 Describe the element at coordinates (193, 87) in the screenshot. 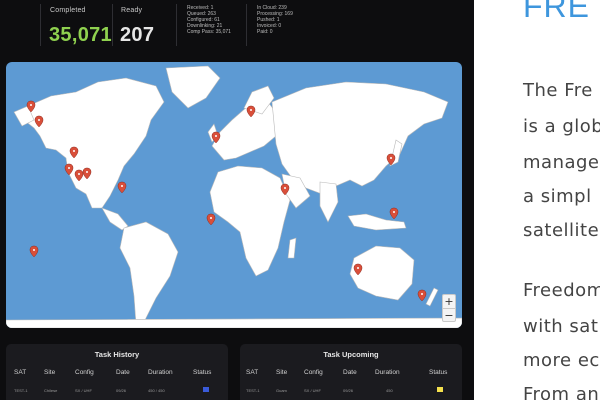

I see `land-greenland` at that location.